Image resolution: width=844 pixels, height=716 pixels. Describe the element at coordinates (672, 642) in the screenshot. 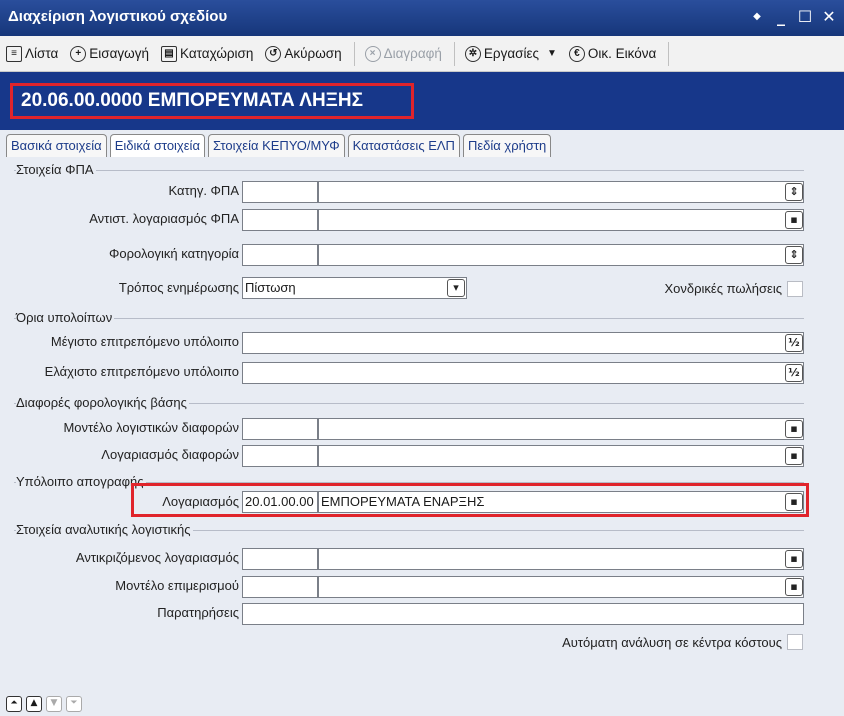

I see `auto-cost-label: Αυτόματη ανάλυση σε κέντρα κόστους` at that location.